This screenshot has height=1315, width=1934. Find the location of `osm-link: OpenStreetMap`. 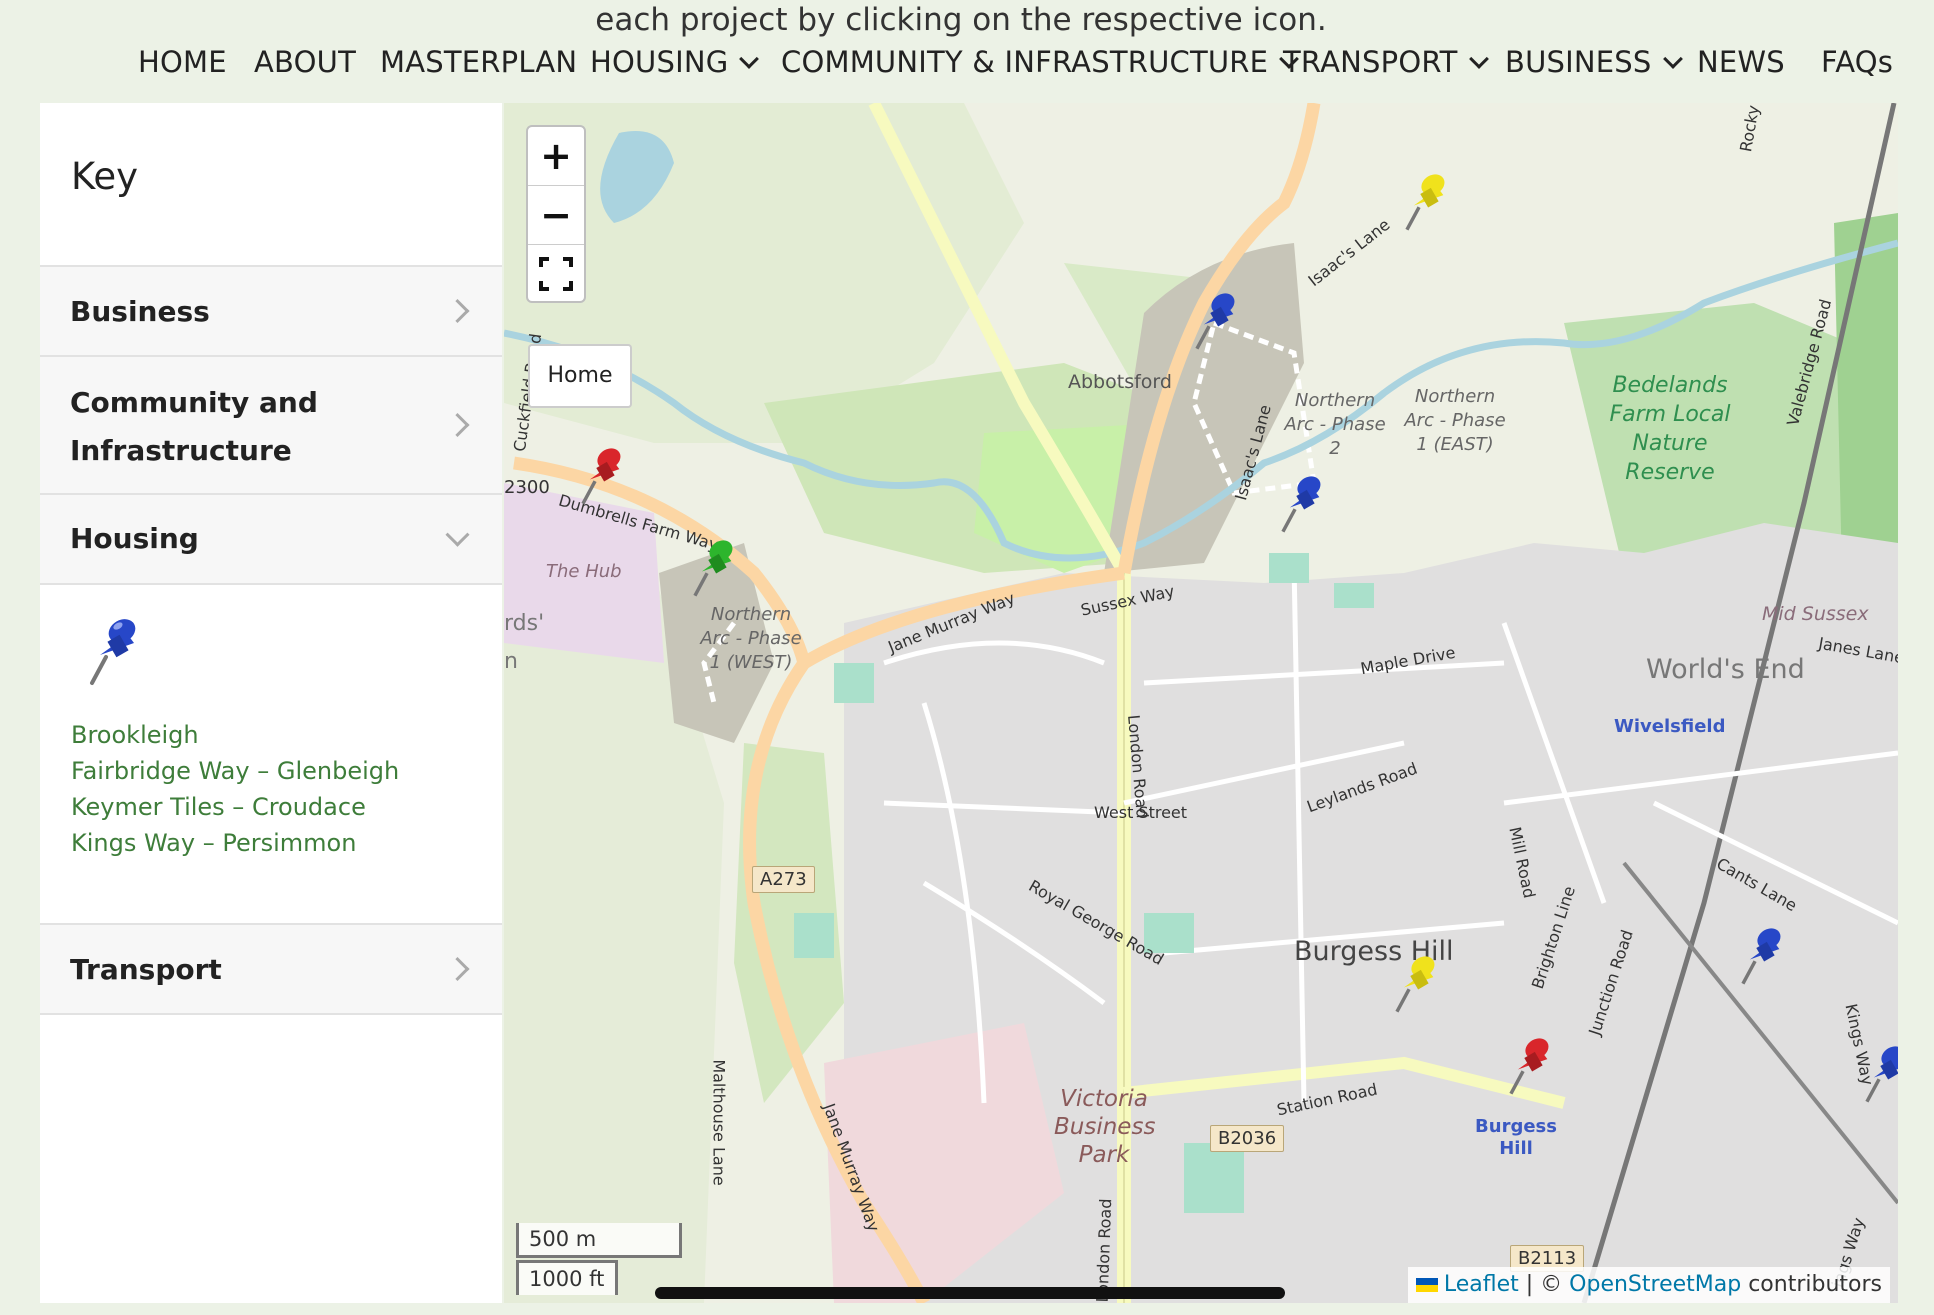

osm-link: OpenStreetMap is located at coordinates (1655, 1284).